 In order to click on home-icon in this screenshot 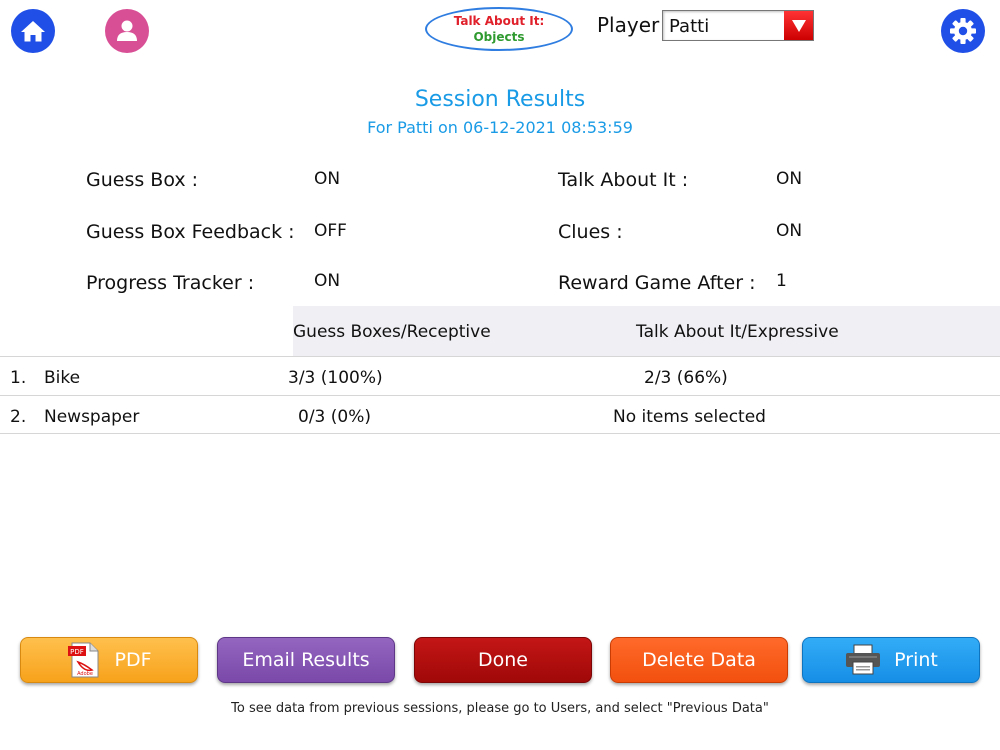, I will do `click(33, 31)`.